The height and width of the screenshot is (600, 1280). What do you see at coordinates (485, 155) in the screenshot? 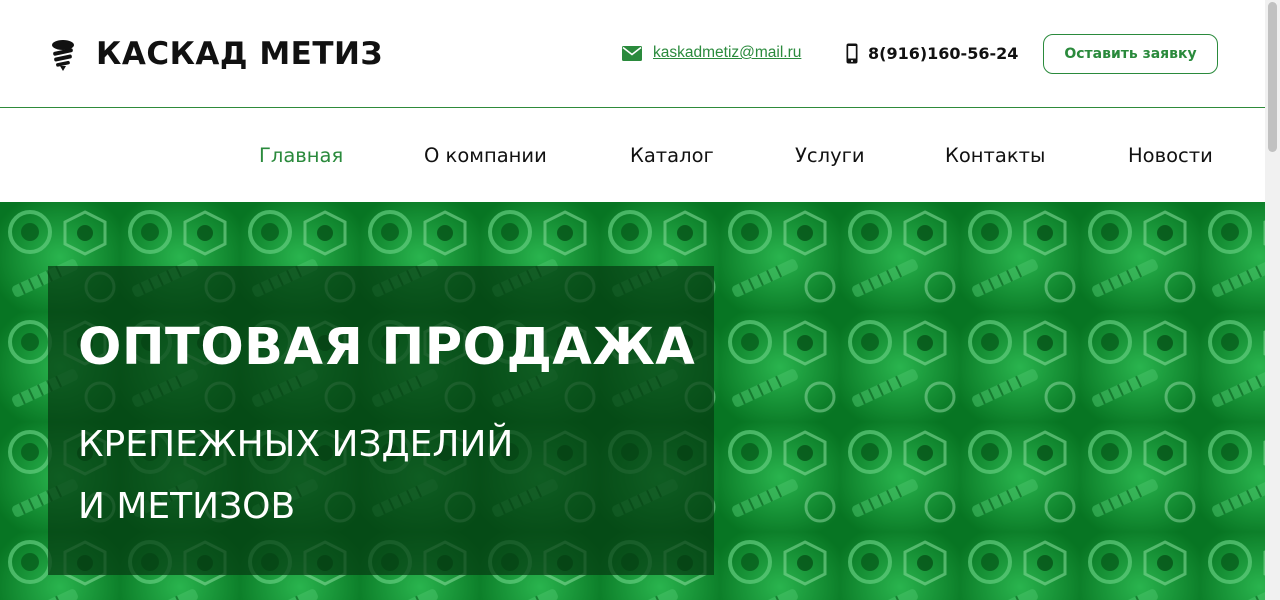
I see `nav-item-about: О компании` at bounding box center [485, 155].